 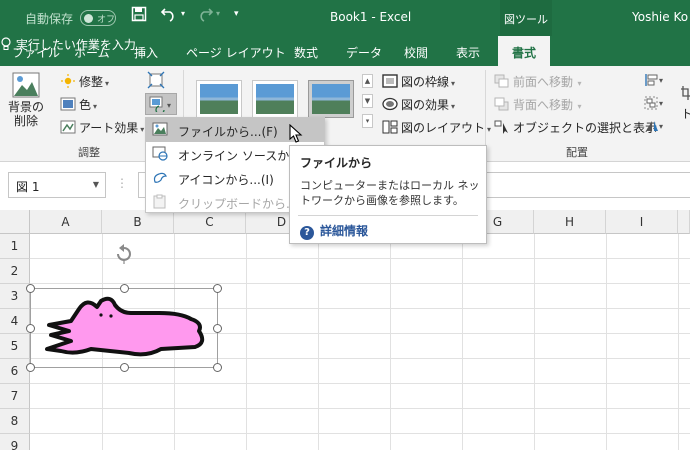 What do you see at coordinates (502, 104) in the screenshot?
I see `send-backward-icon` at bounding box center [502, 104].